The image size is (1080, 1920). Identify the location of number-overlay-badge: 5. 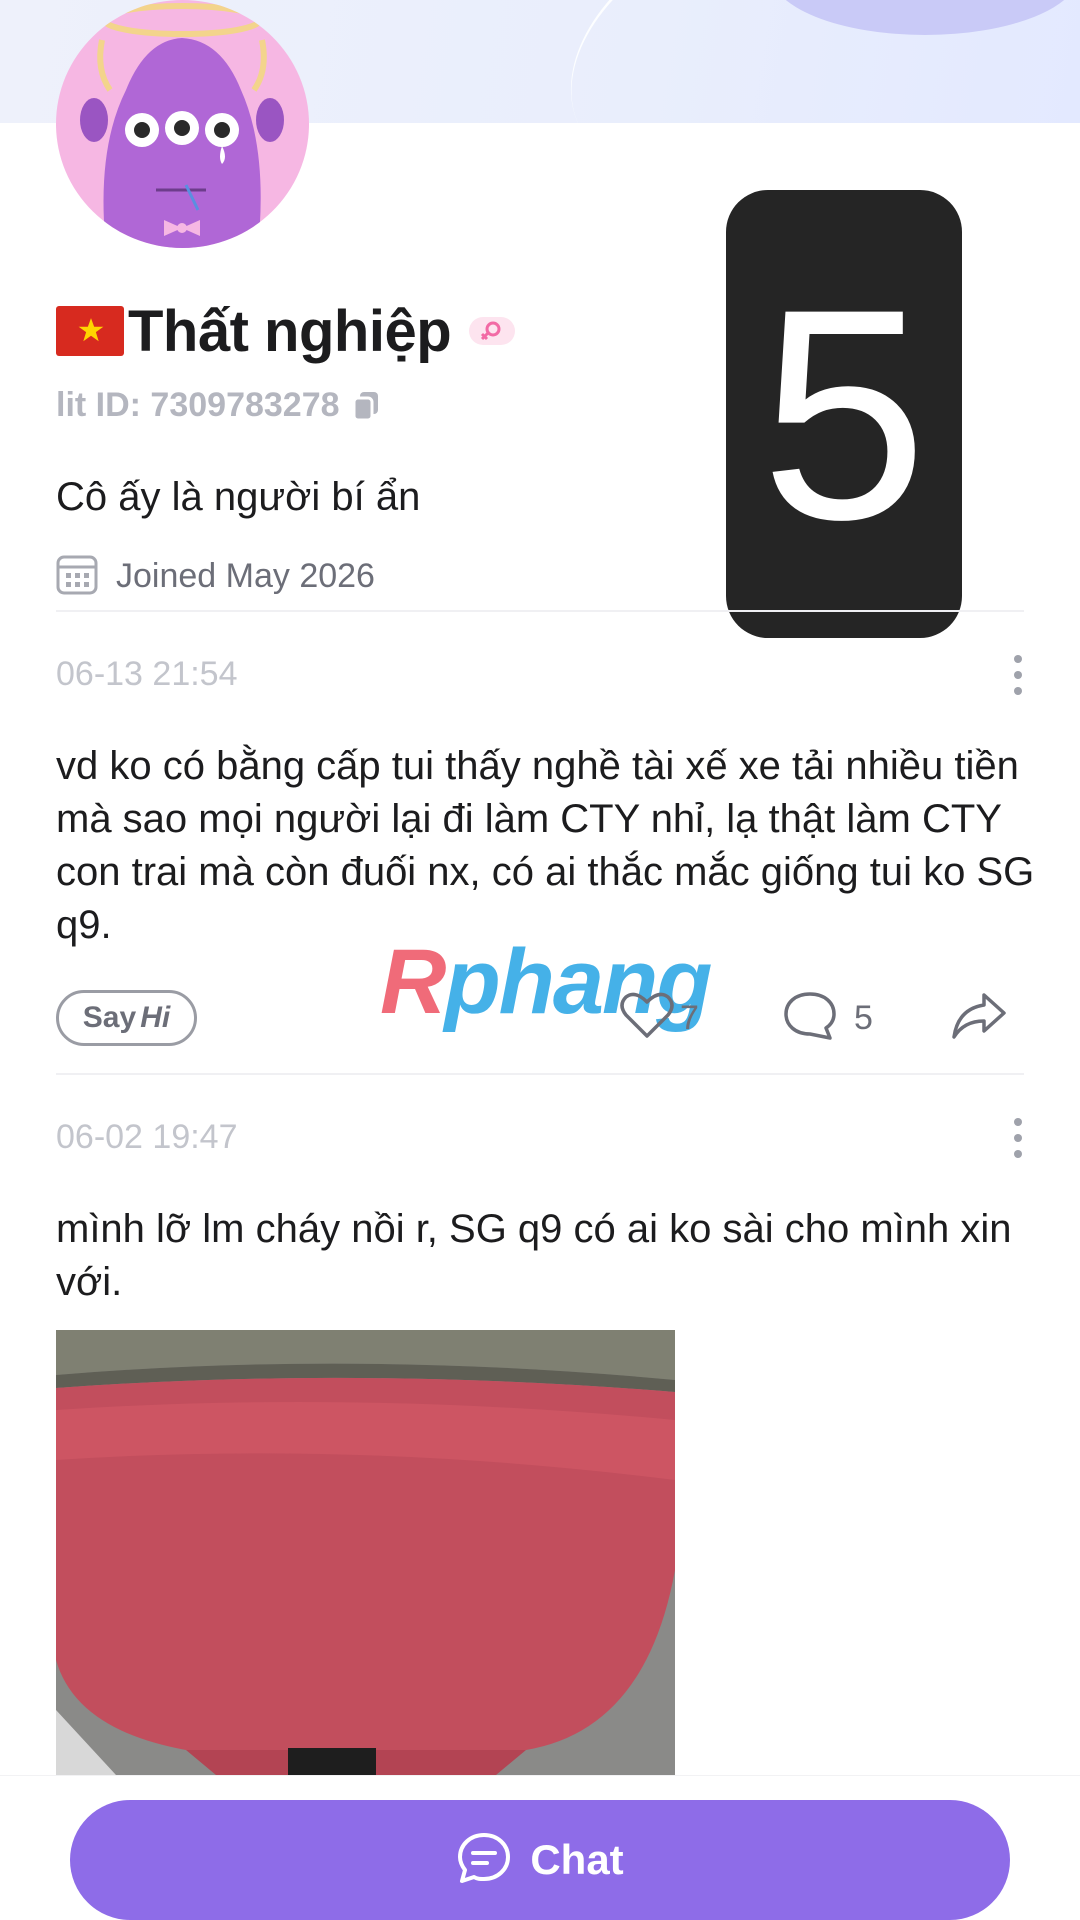
(844, 414).